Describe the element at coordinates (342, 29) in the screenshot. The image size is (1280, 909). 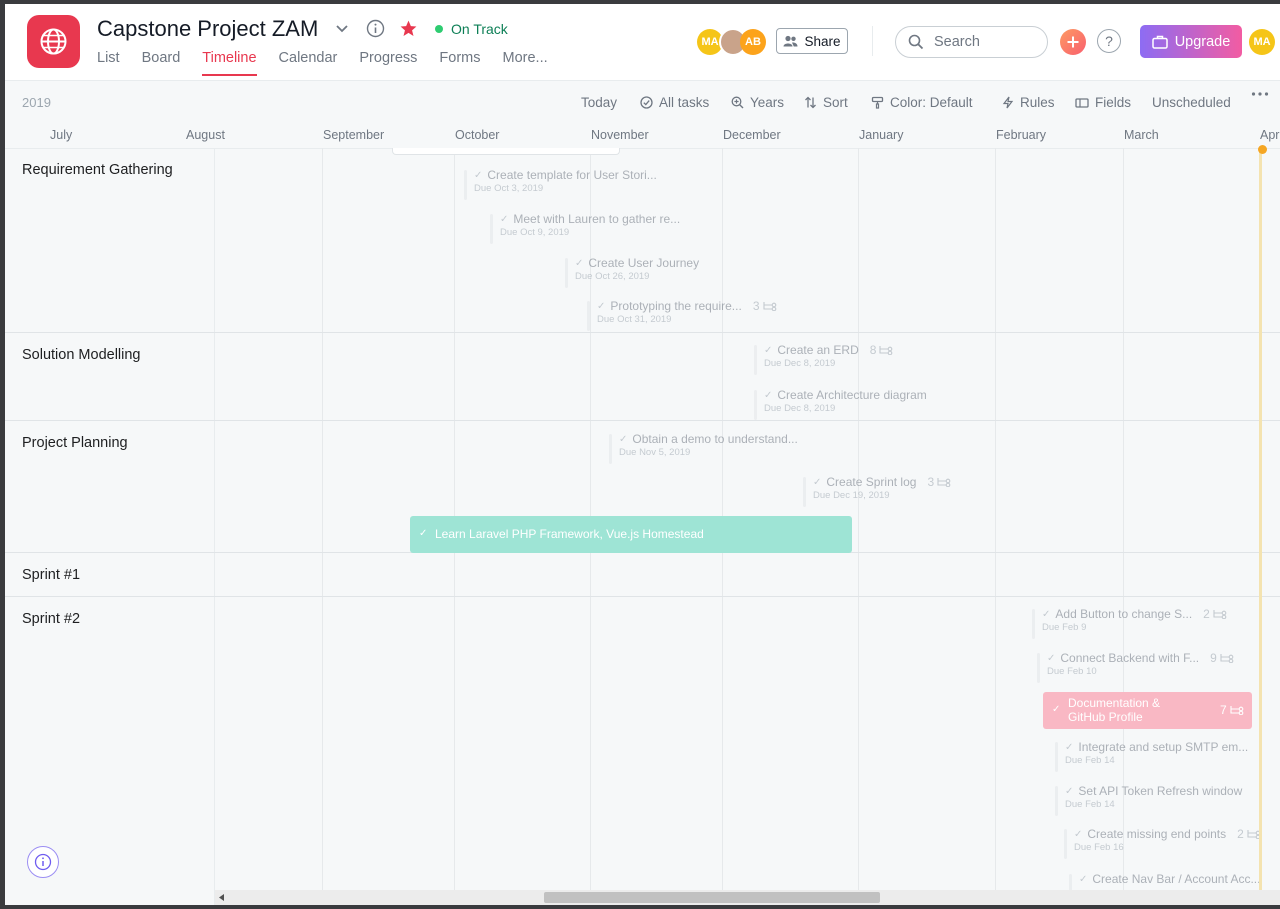
I see `chevron-down-icon` at that location.